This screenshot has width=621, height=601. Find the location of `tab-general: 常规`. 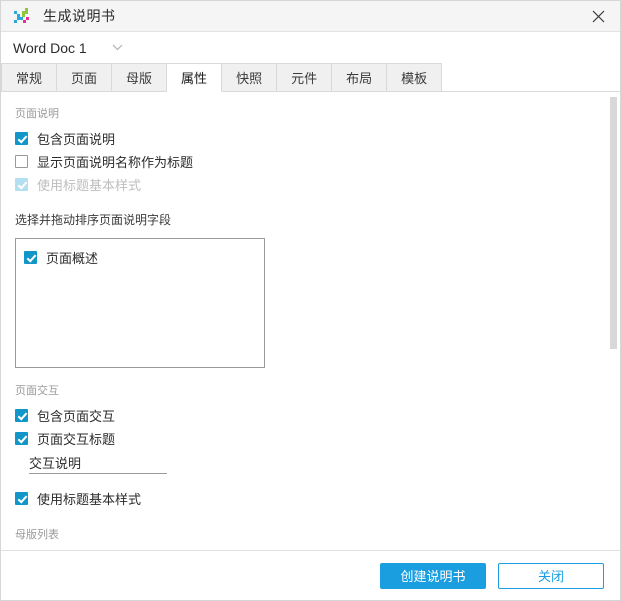

tab-general: 常规 is located at coordinates (29, 77).